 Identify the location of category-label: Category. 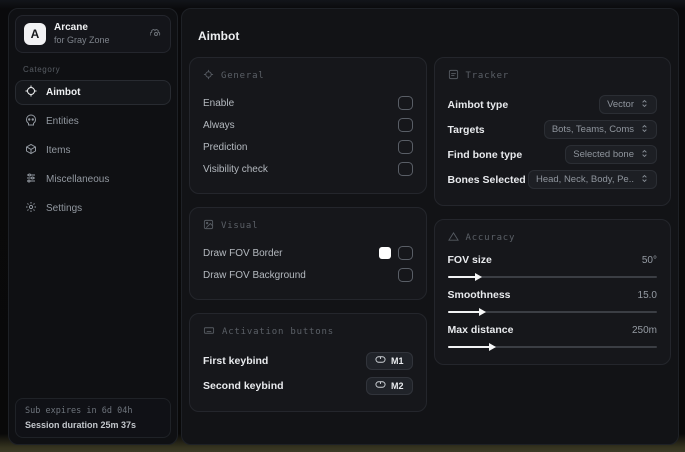
(42, 69).